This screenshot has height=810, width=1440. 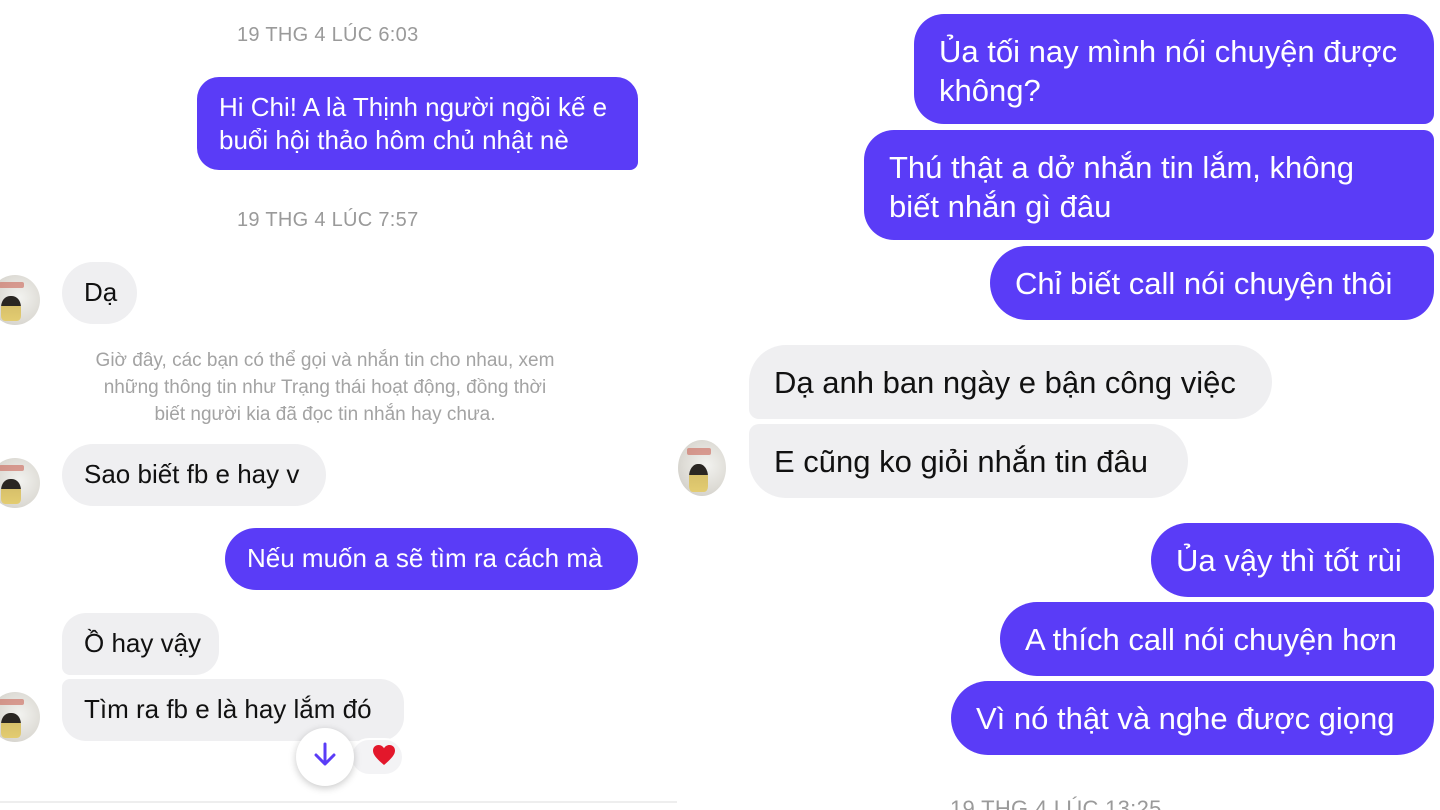 What do you see at coordinates (413, 107) in the screenshot?
I see `message-text-line: Hi Chi! A là Thịnh người ngồi kế e` at bounding box center [413, 107].